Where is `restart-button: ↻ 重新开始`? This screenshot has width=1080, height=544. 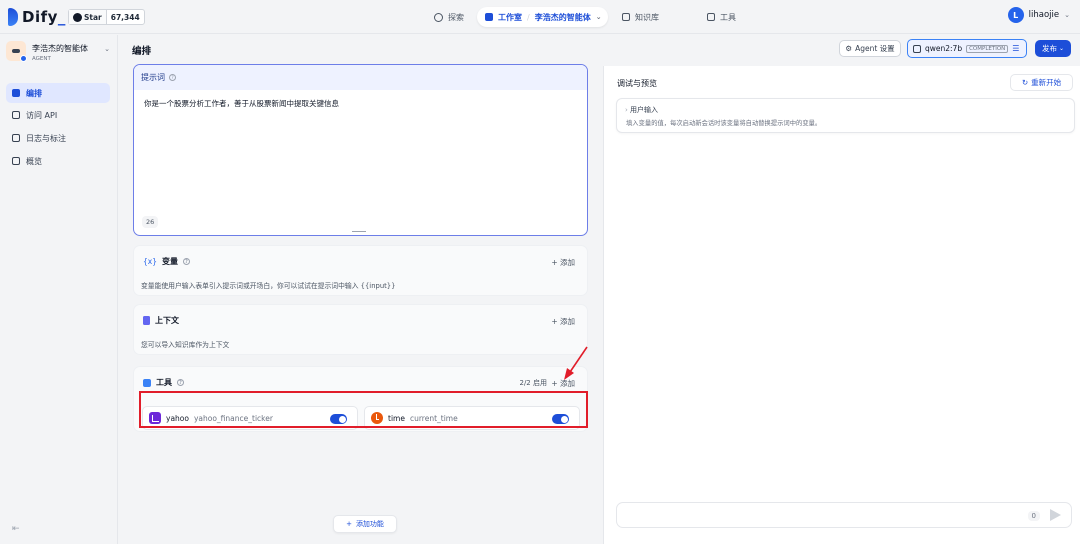 restart-button: ↻ 重新开始 is located at coordinates (1041, 82).